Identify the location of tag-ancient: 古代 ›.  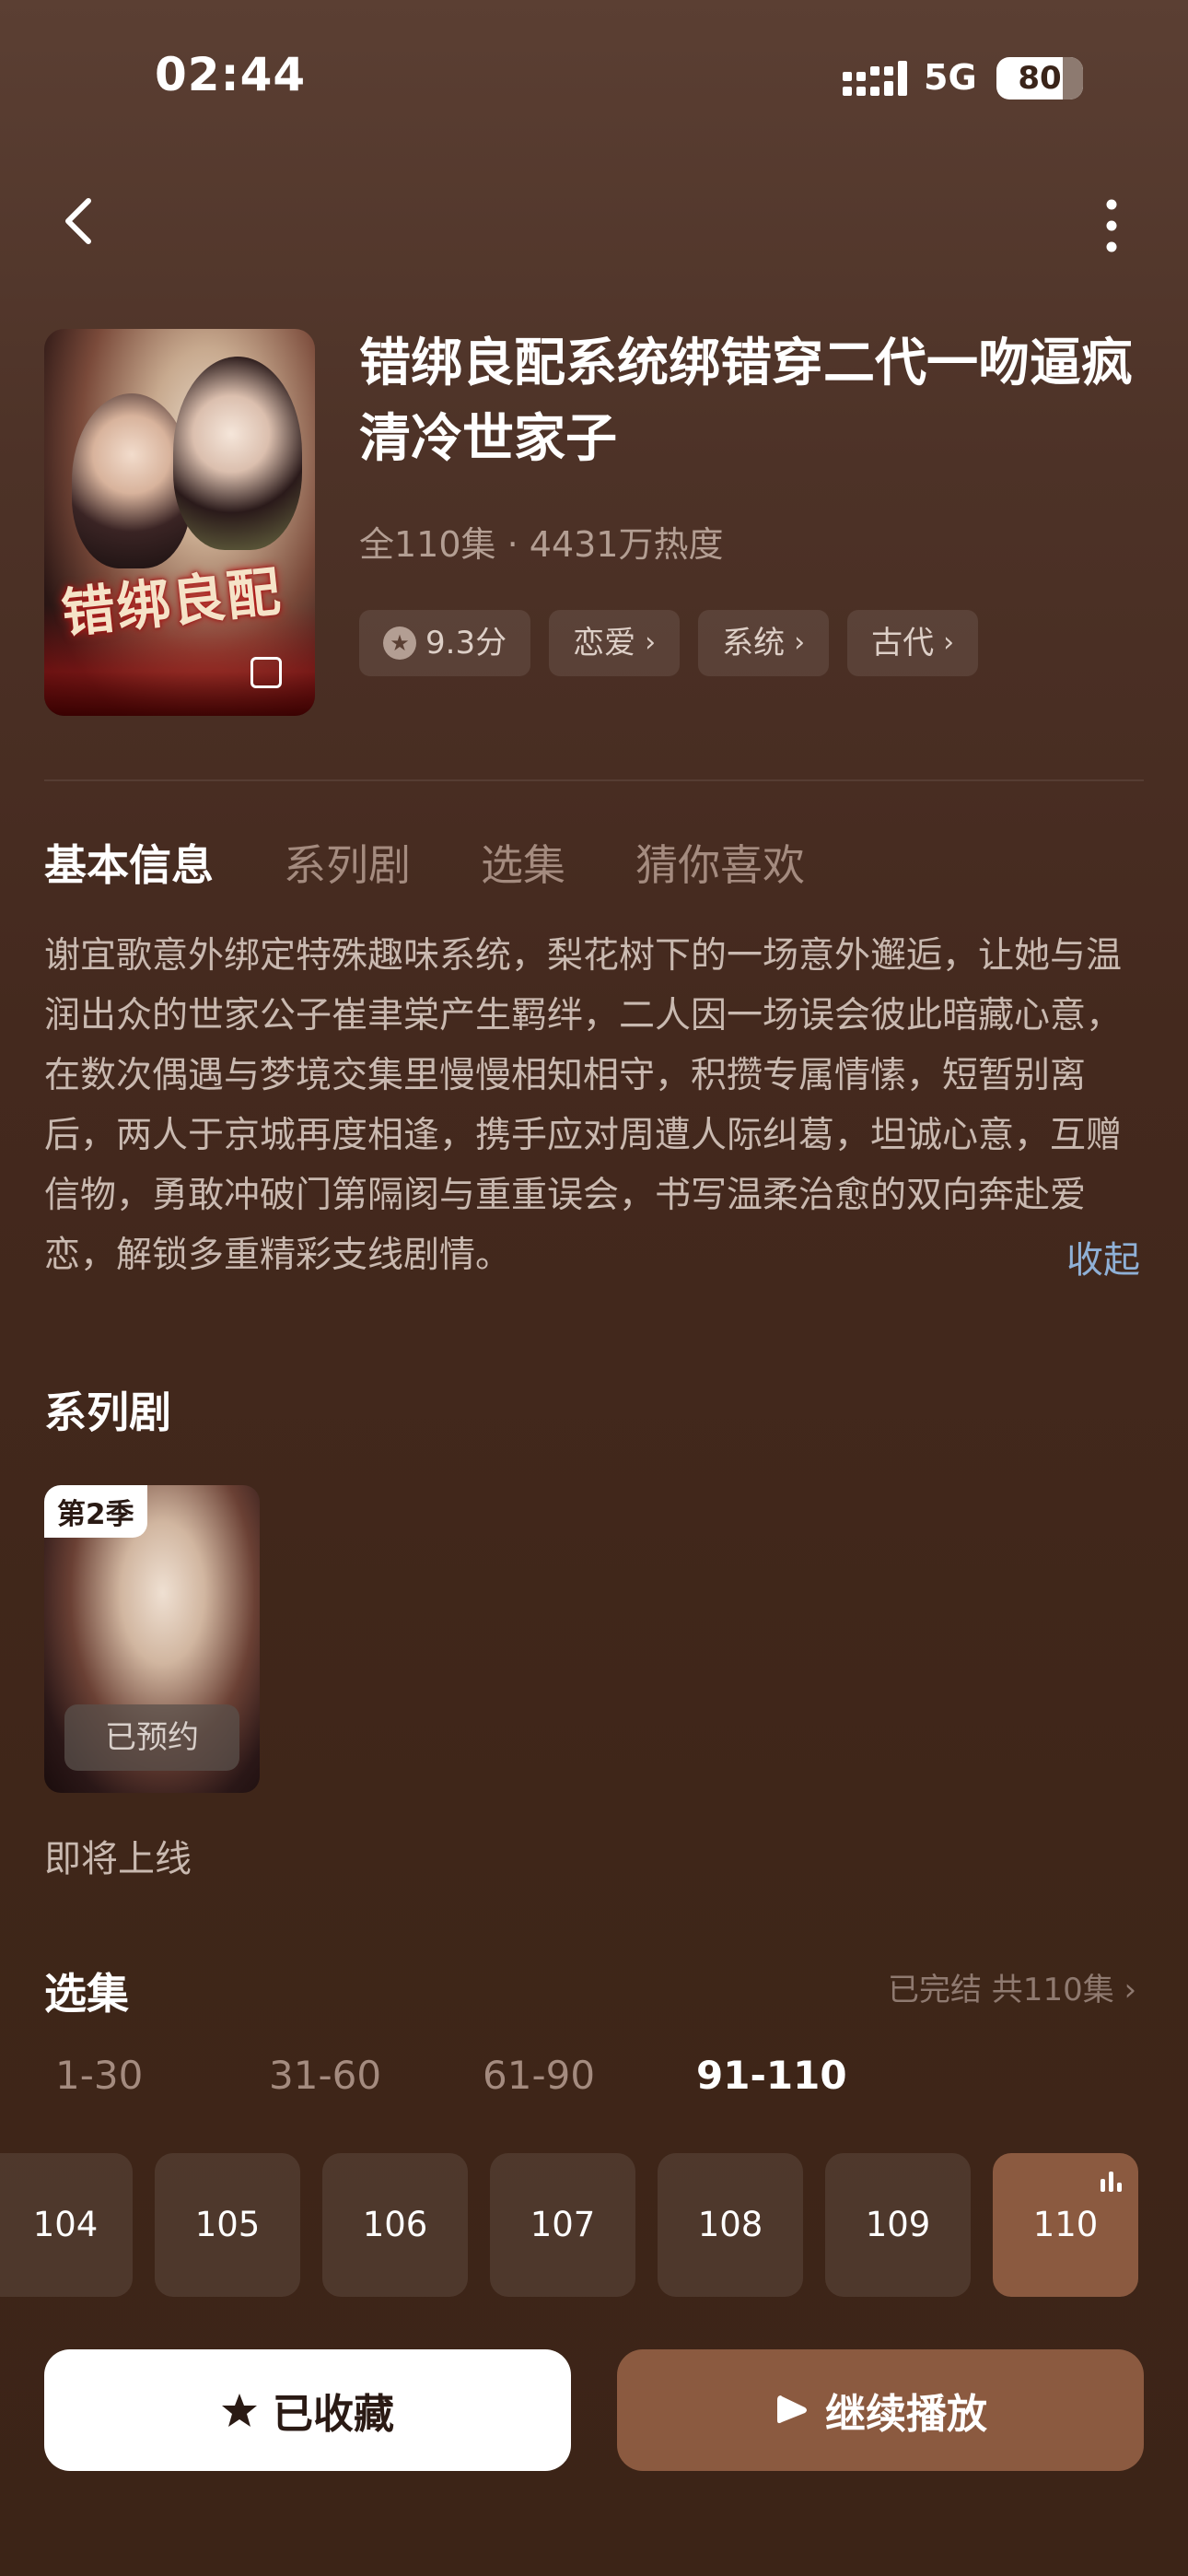
(913, 643).